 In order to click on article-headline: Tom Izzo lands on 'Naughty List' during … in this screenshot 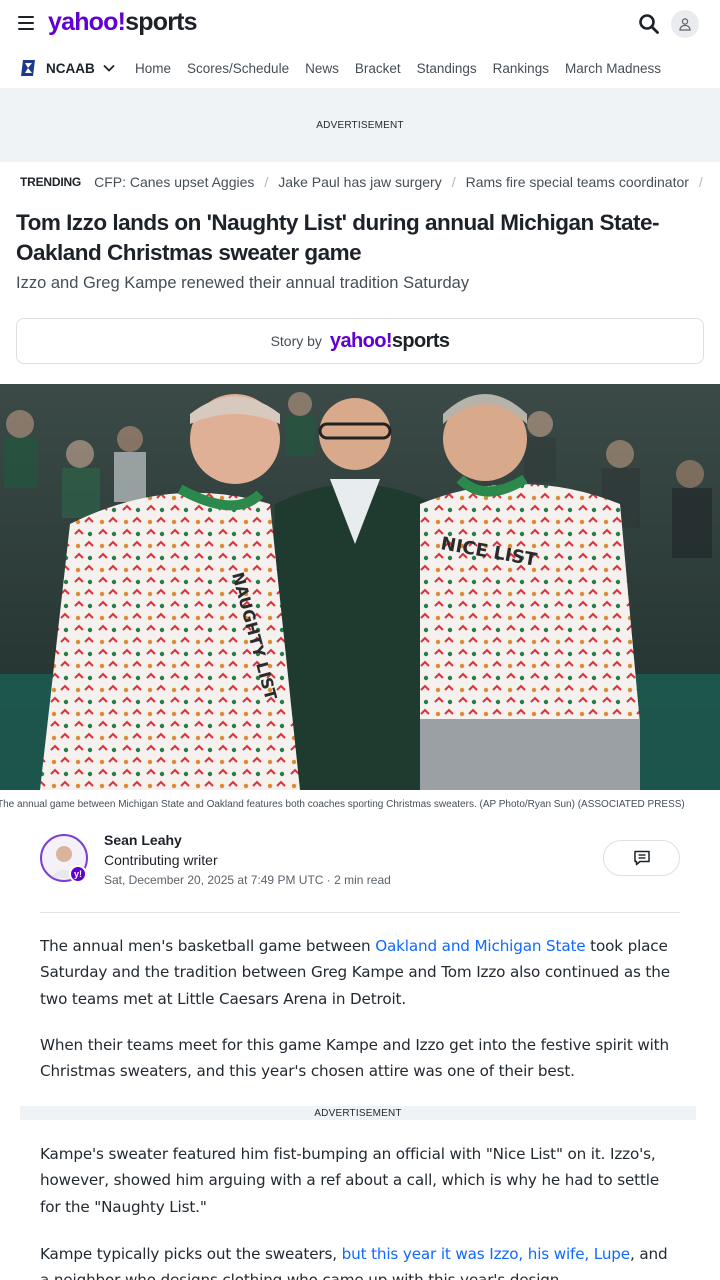, I will do `click(338, 237)`.